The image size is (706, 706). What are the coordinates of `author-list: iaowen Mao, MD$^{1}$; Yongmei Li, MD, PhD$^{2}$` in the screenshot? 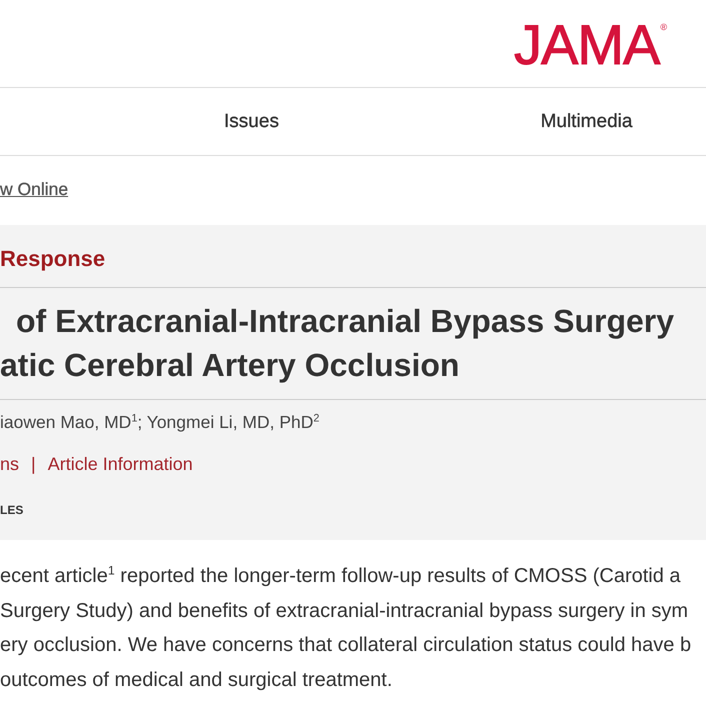 It's located at (353, 422).